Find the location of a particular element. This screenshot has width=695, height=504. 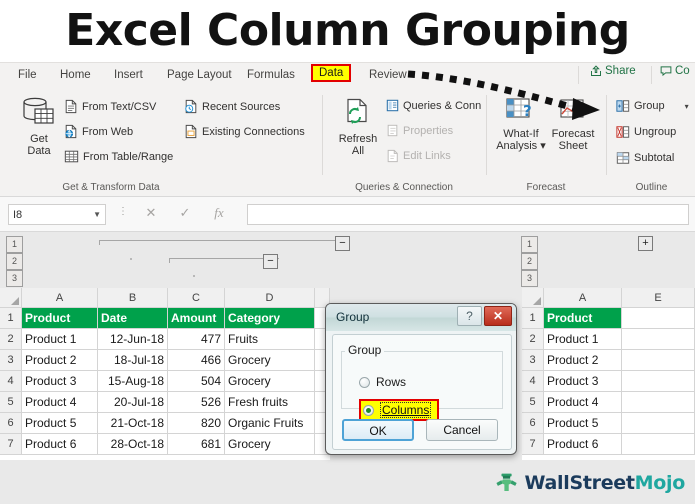

row-header-2-right: 2 is located at coordinates (533, 339).